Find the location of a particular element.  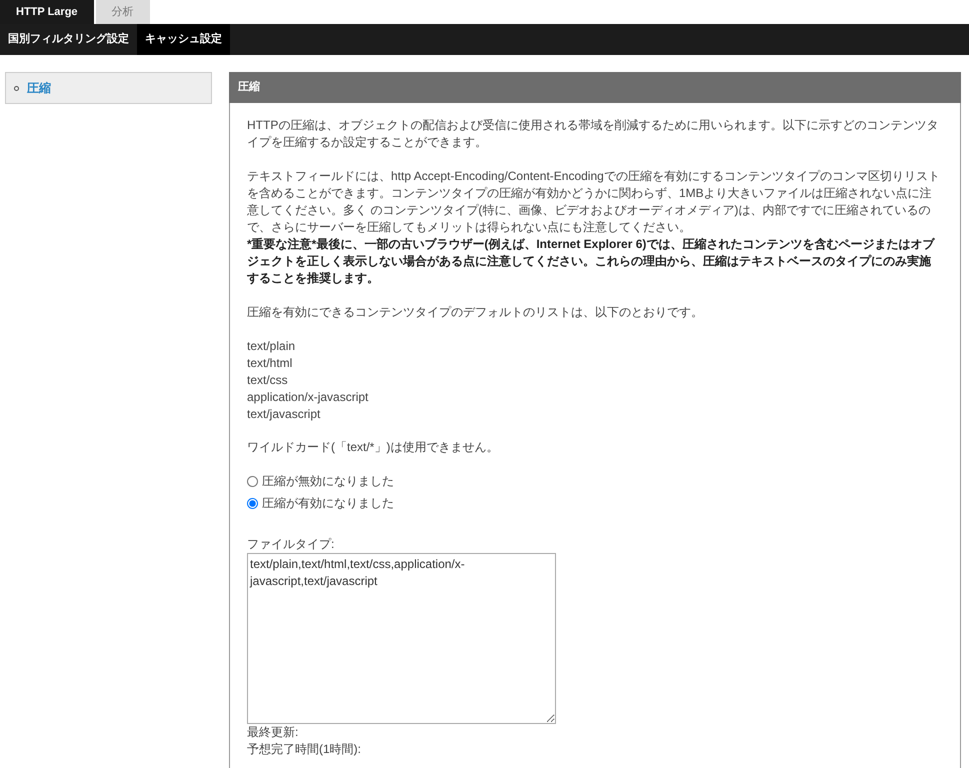

radio-label: 圧縮が無効になりました is located at coordinates (328, 481).